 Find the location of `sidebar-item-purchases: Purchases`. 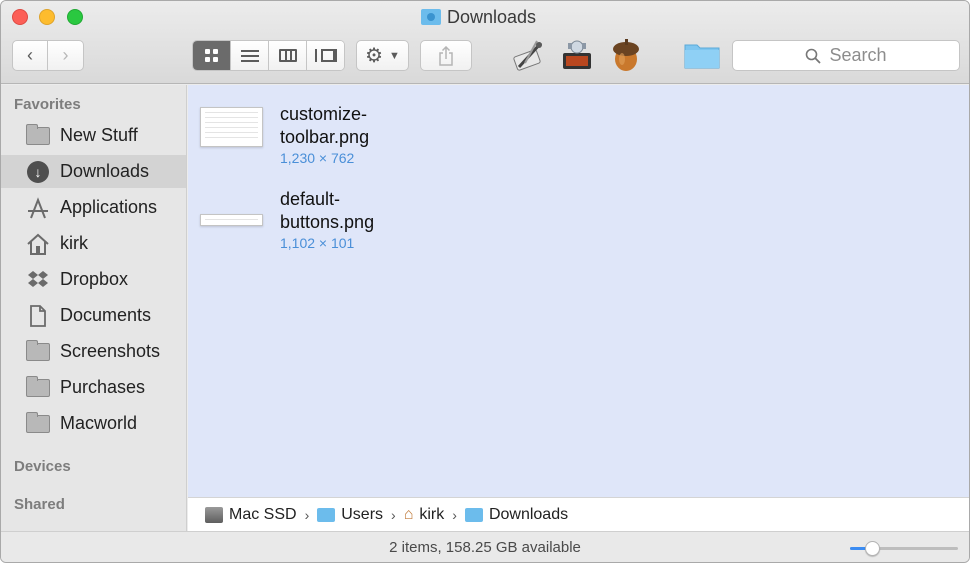

sidebar-item-purchases: Purchases is located at coordinates (93, 387).